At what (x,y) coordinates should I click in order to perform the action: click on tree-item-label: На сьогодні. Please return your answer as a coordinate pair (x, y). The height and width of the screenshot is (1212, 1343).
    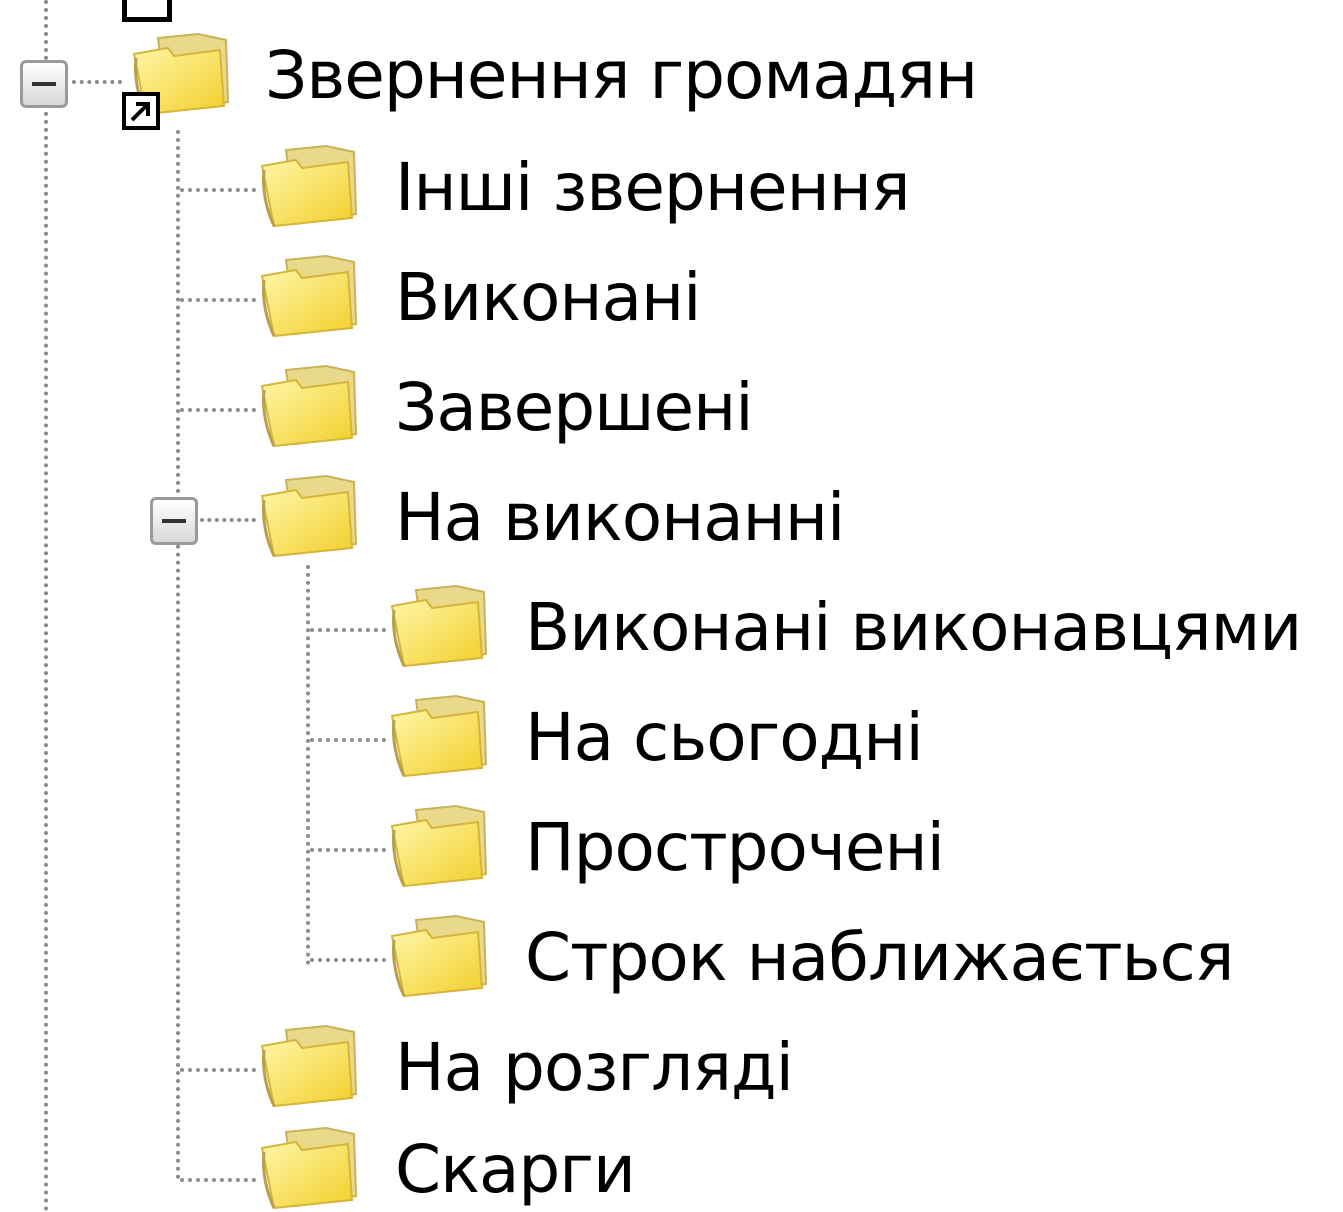
    Looking at the image, I should click on (724, 738).